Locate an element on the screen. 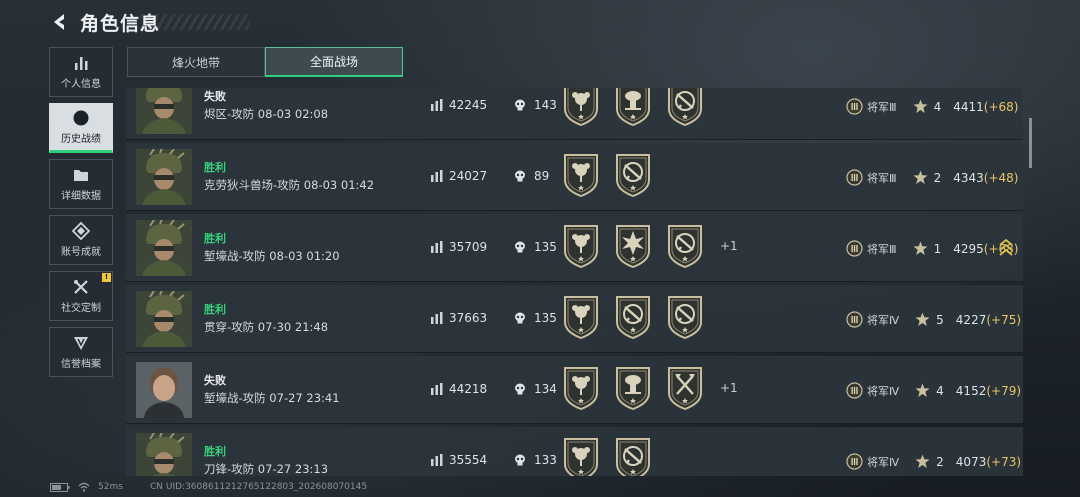  sidebar-item-achievements: 账号成就 is located at coordinates (81, 240).